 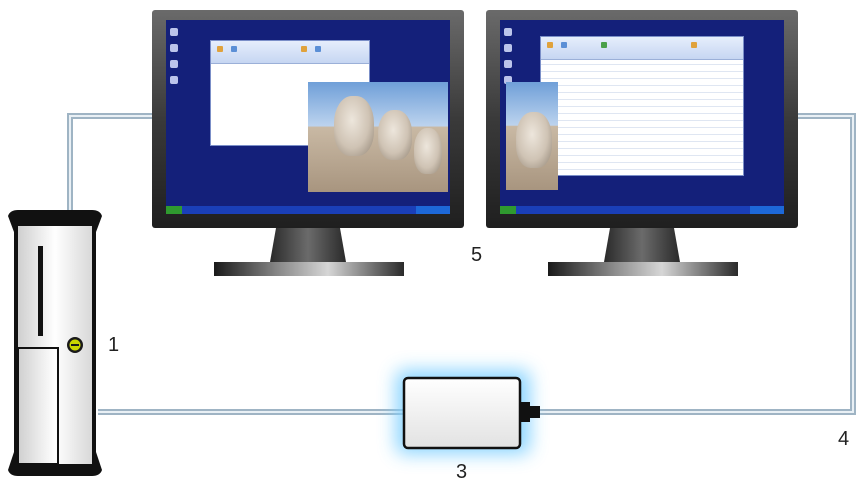 I want to click on power-button-icon, so click(x=75, y=345).